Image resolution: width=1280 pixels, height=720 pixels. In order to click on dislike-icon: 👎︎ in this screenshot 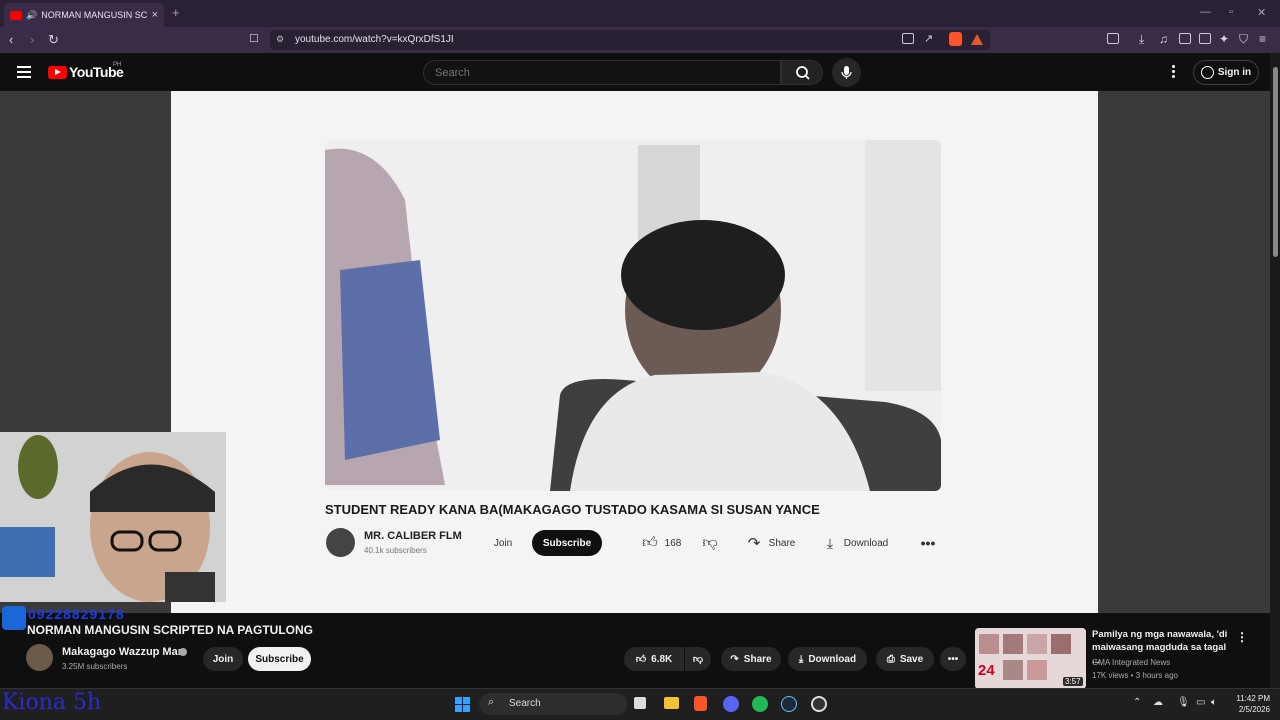, I will do `click(698, 659)`.